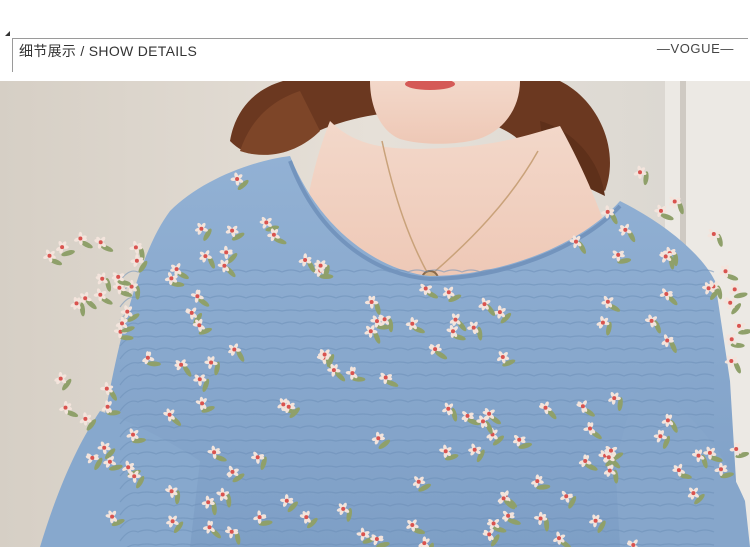 Image resolution: width=750 pixels, height=547 pixels. I want to click on header-divider-horizontal, so click(380, 38).